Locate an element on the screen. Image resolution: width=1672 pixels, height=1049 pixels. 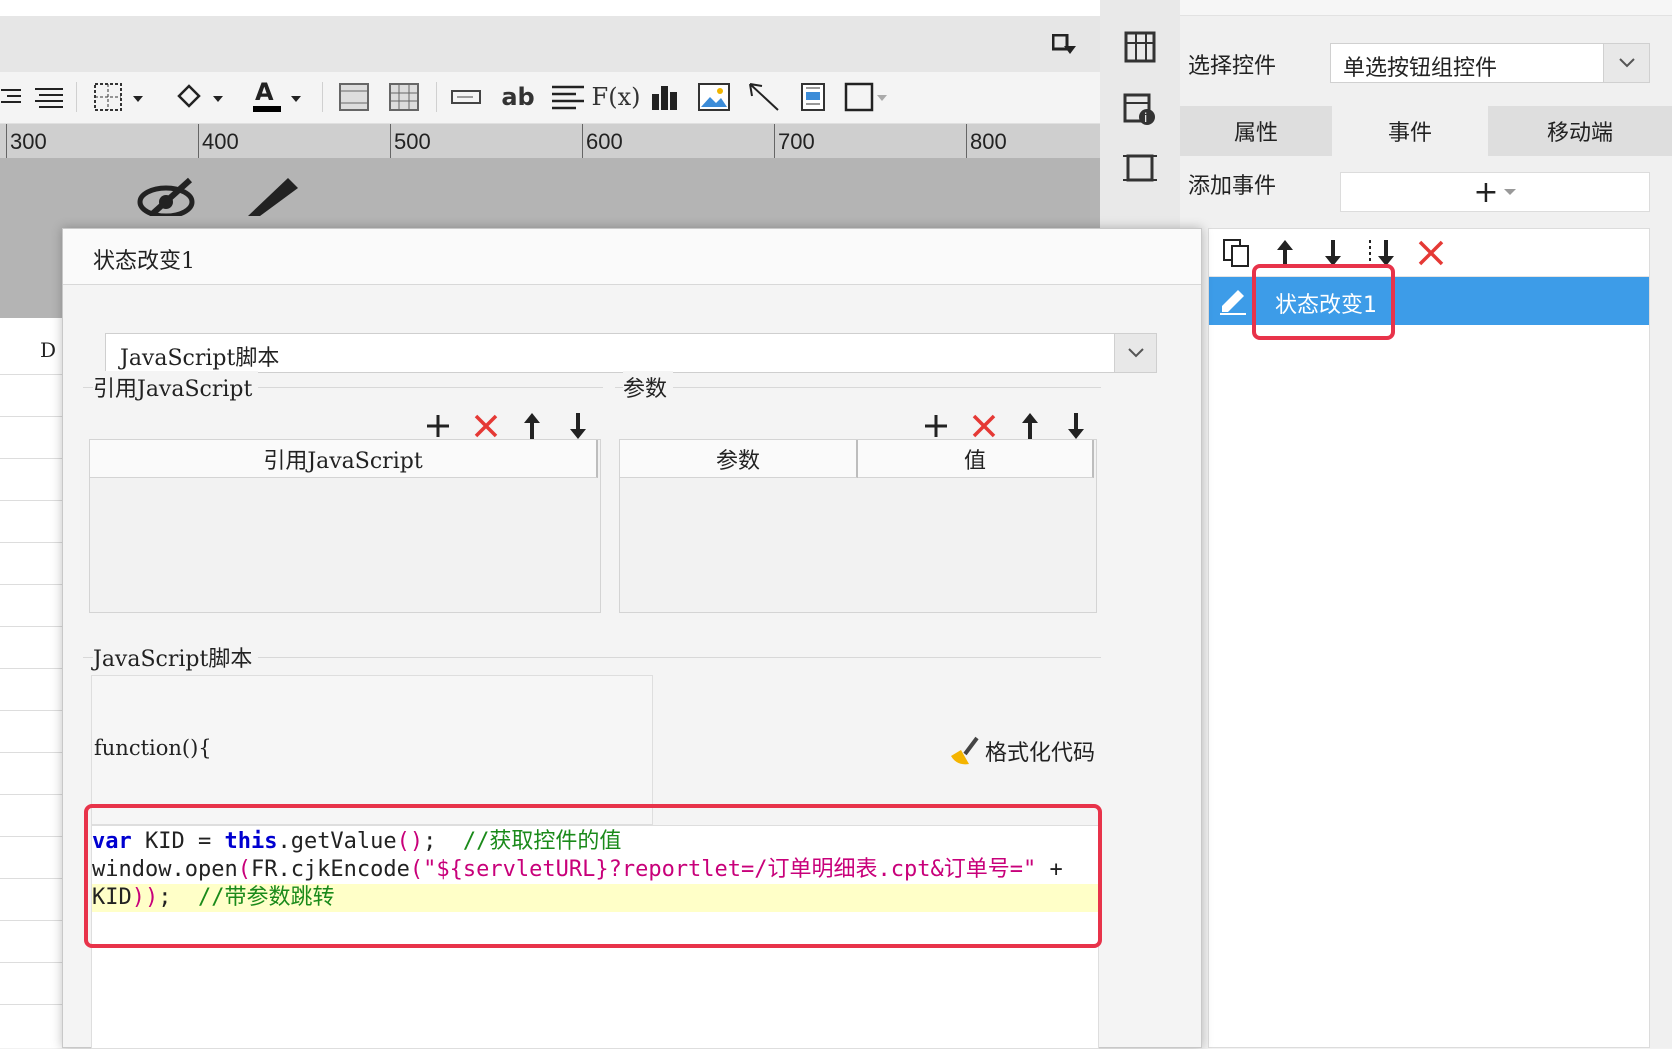
widget-select: 单选按钮组控件 is located at coordinates (1490, 63).